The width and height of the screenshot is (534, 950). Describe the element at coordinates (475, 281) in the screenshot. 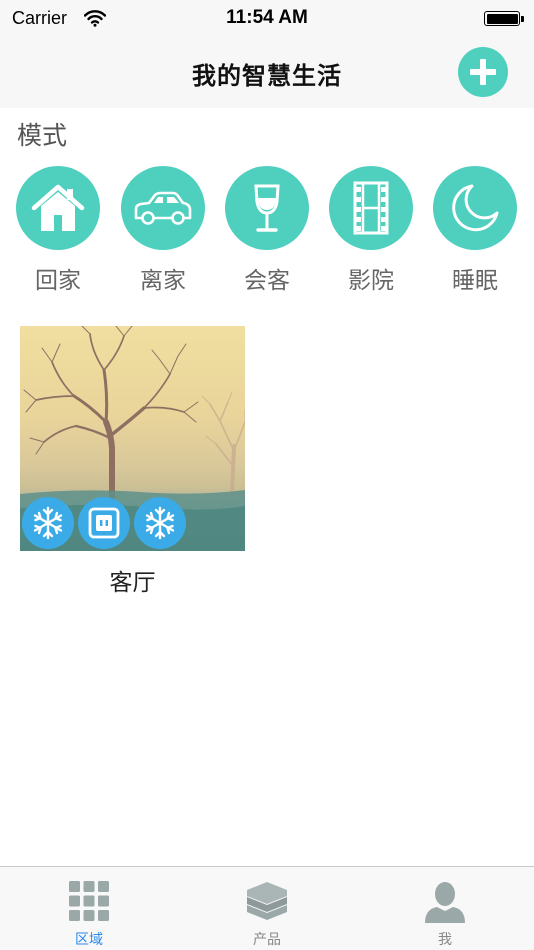

I see `mode-label: 睡眠` at that location.